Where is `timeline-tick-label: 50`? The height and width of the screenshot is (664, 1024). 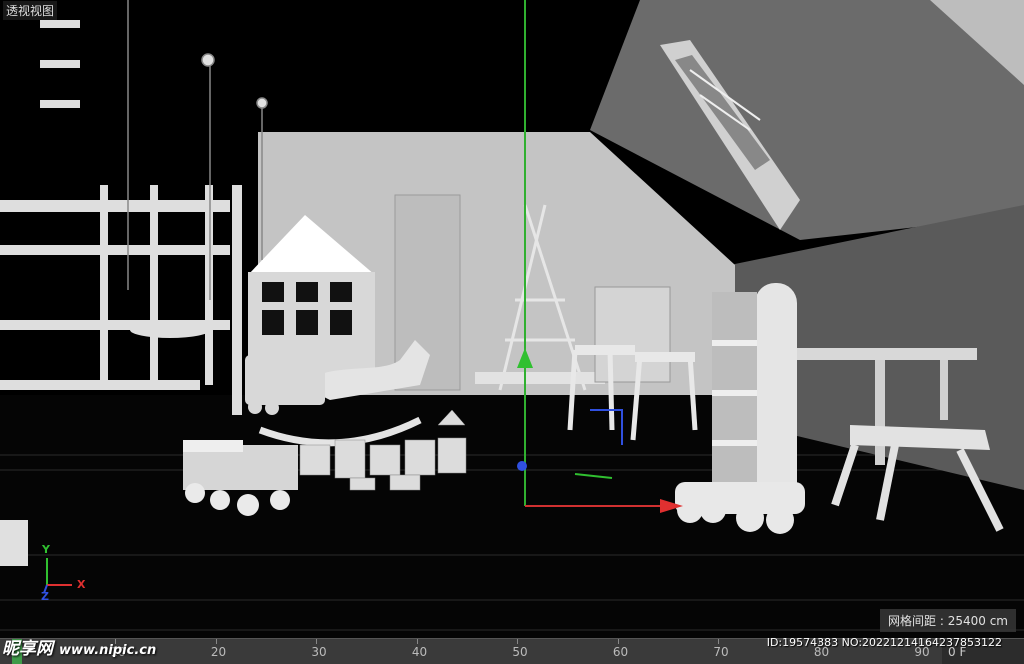 timeline-tick-label: 50 is located at coordinates (520, 652).